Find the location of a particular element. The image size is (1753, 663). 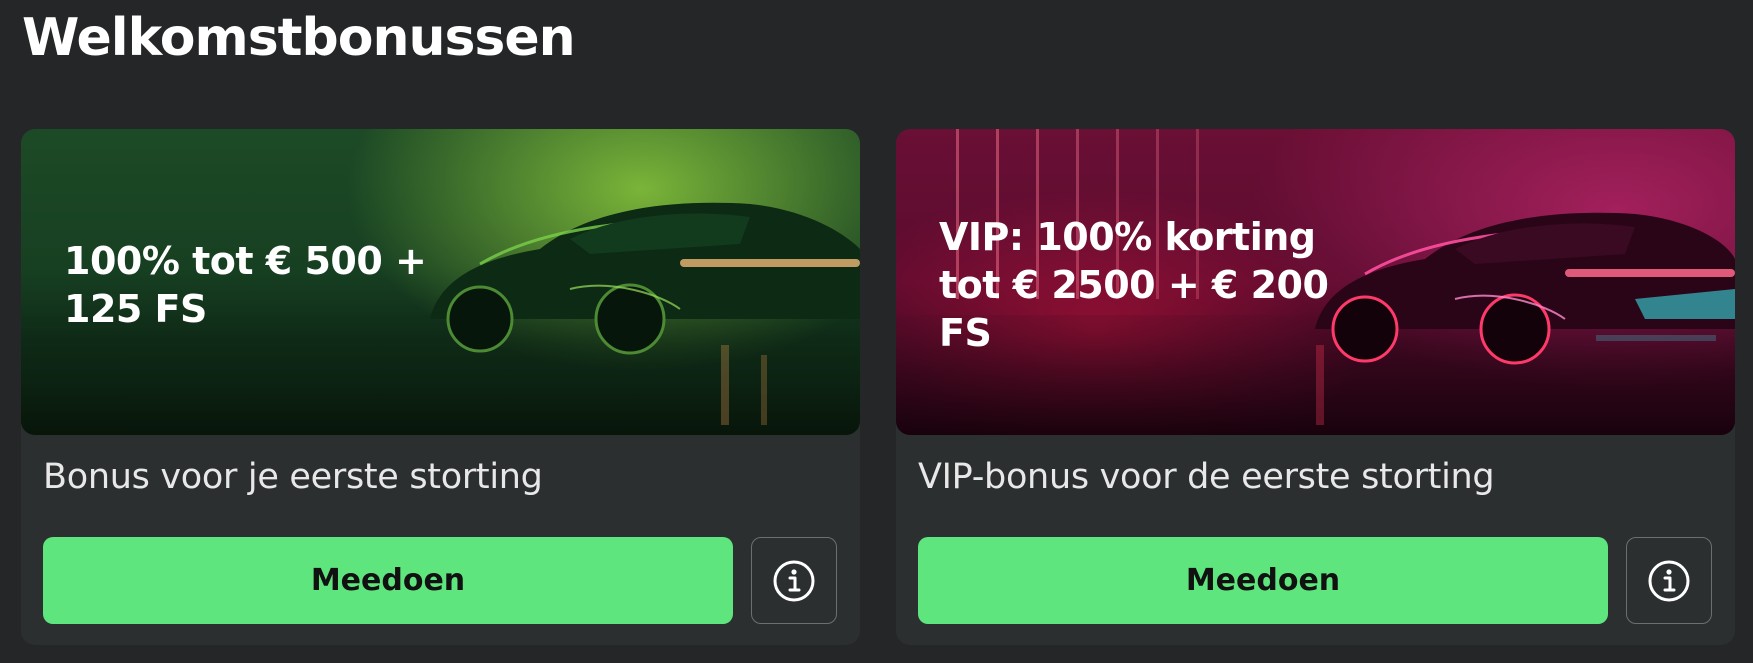

bonus-offer-text: VIP: 100% korting tot € 2500 + € 200 FS is located at coordinates (1134, 285).